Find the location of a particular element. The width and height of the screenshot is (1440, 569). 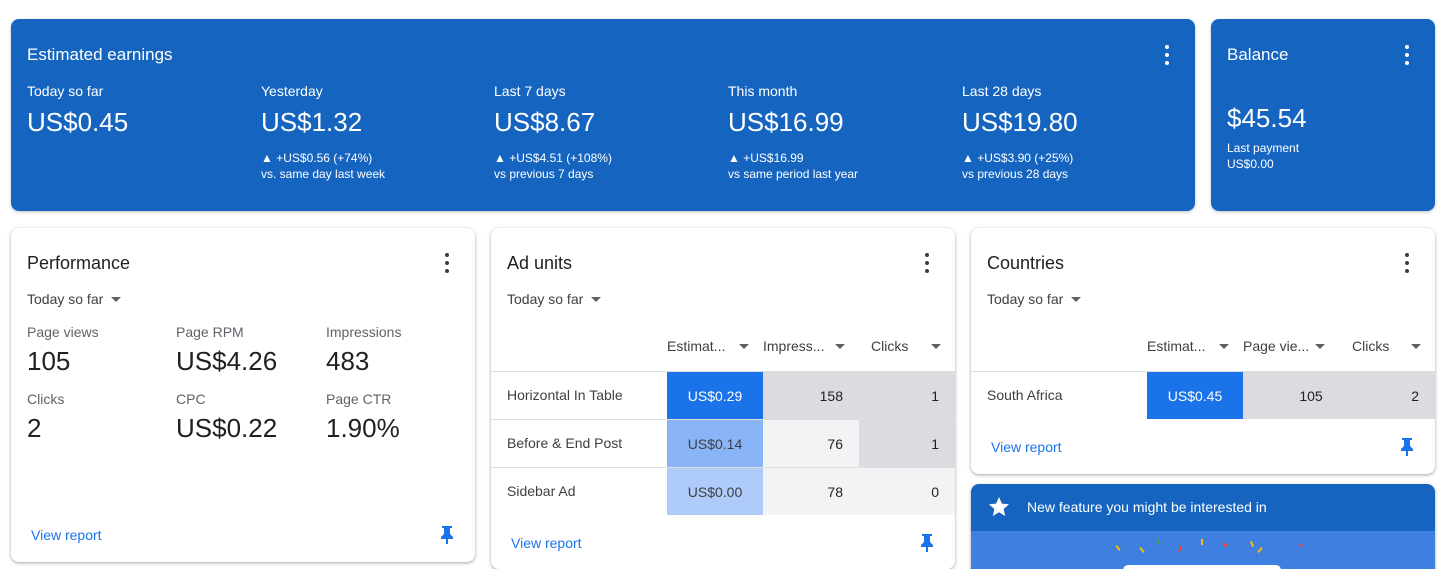

metric-label: Last 28 days is located at coordinates (1002, 91).